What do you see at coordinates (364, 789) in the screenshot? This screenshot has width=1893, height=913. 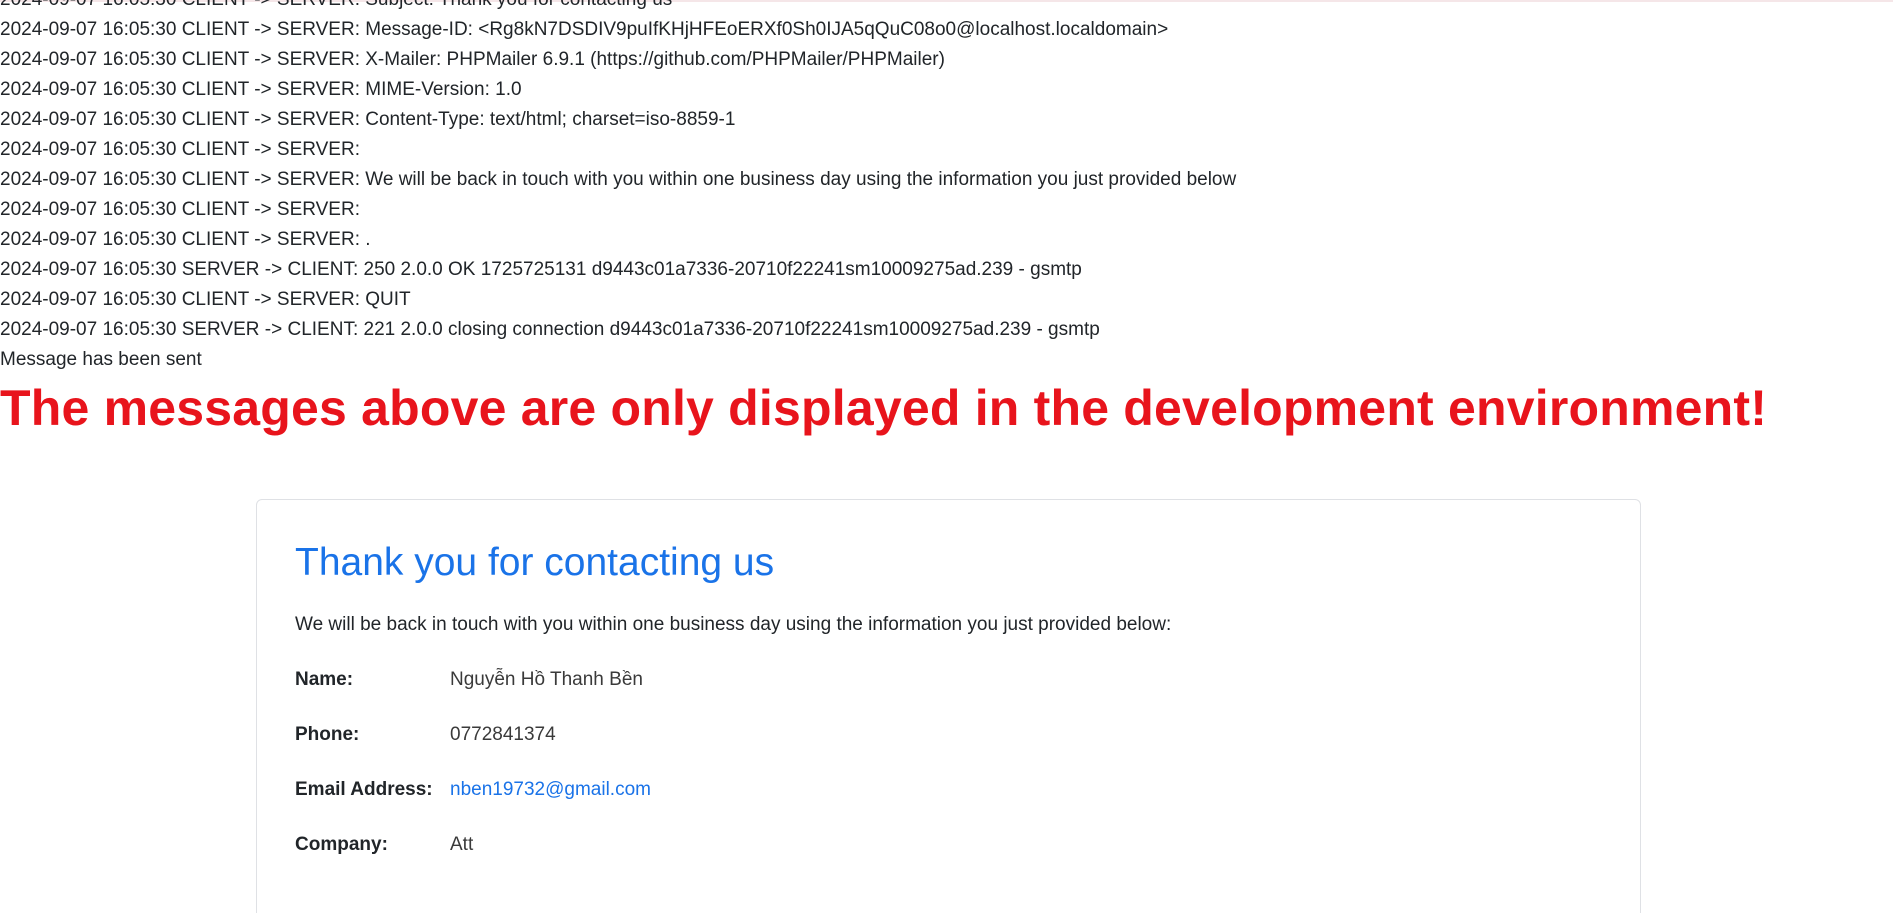 I see `email-label: Email Address:` at bounding box center [364, 789].